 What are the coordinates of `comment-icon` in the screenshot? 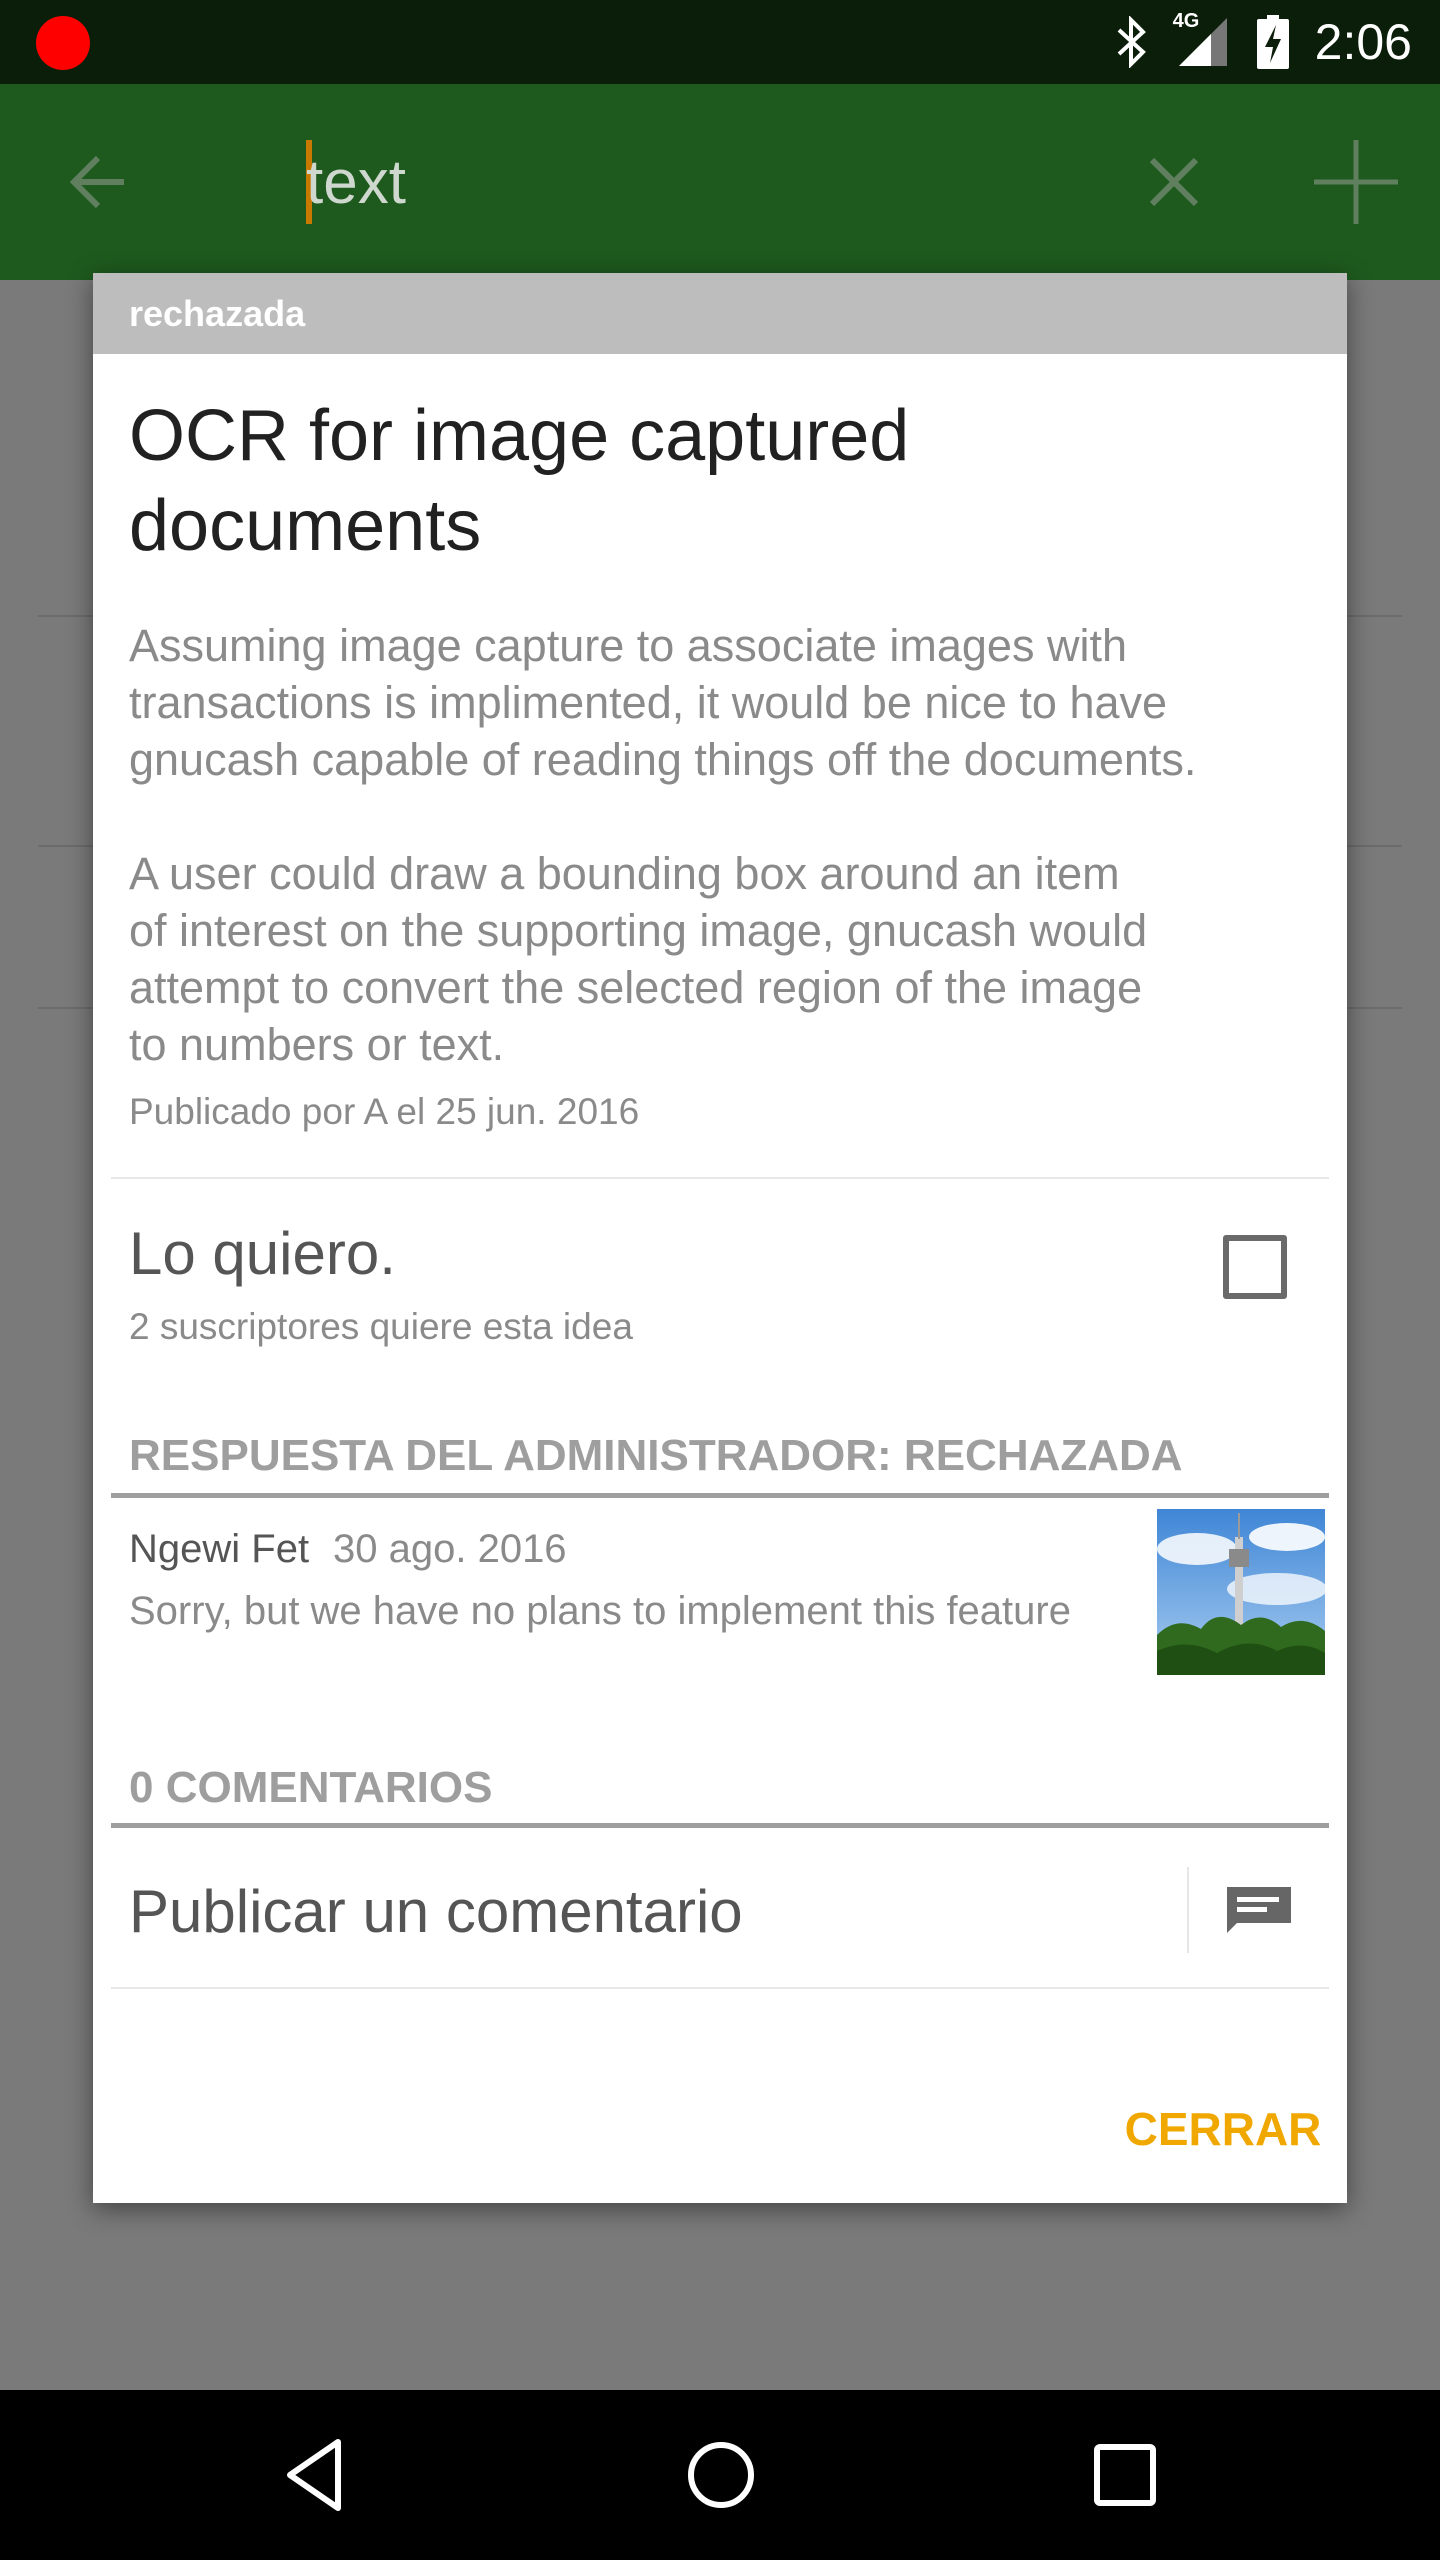 It's located at (1259, 1909).